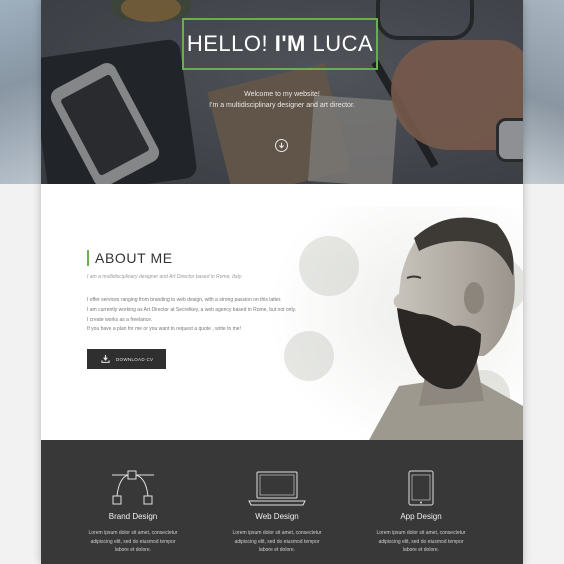 The image size is (564, 564). Describe the element at coordinates (277, 488) in the screenshot. I see `laptop-icon` at that location.